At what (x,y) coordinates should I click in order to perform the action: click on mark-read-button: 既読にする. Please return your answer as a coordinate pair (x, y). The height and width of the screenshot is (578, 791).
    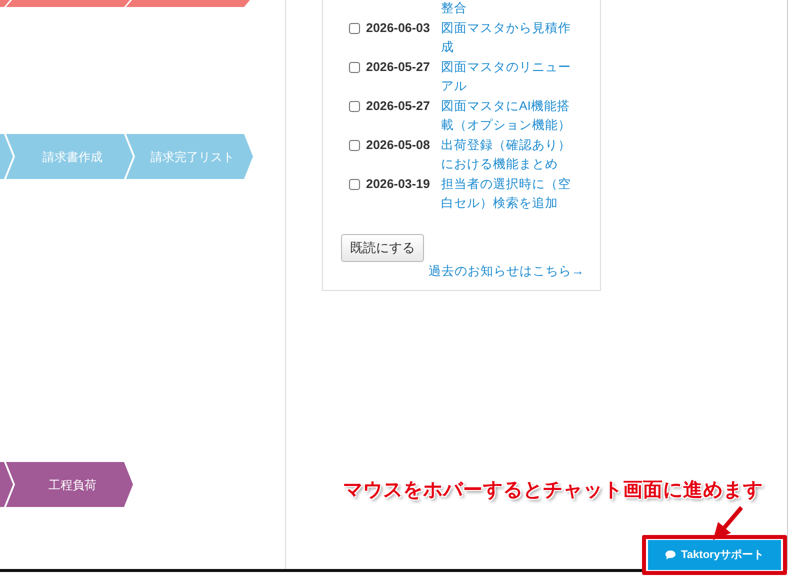
    Looking at the image, I should click on (382, 248).